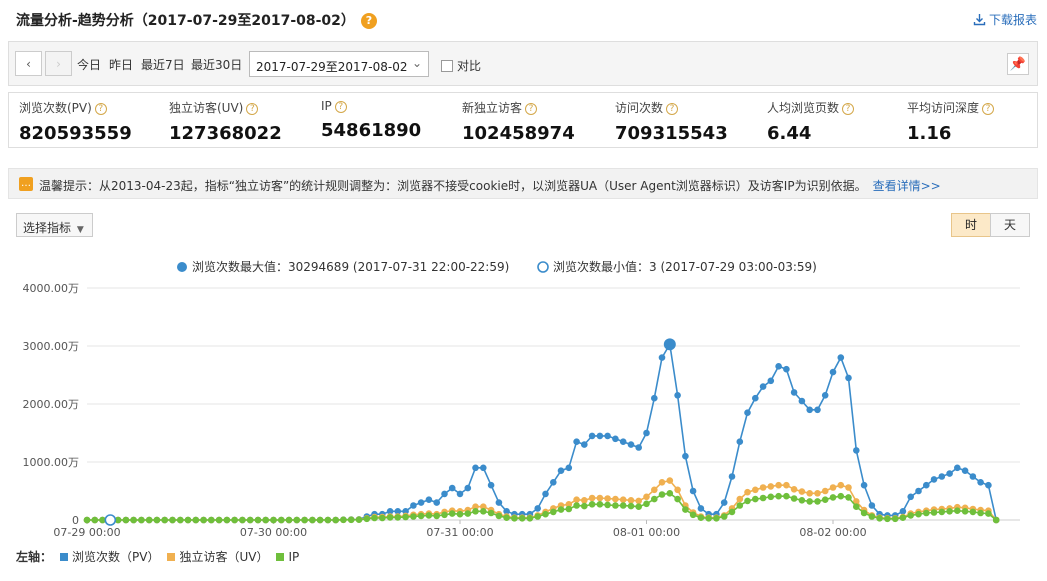  What do you see at coordinates (51, 462) in the screenshot?
I see `y-tick-label: 1000.00万` at bounding box center [51, 462].